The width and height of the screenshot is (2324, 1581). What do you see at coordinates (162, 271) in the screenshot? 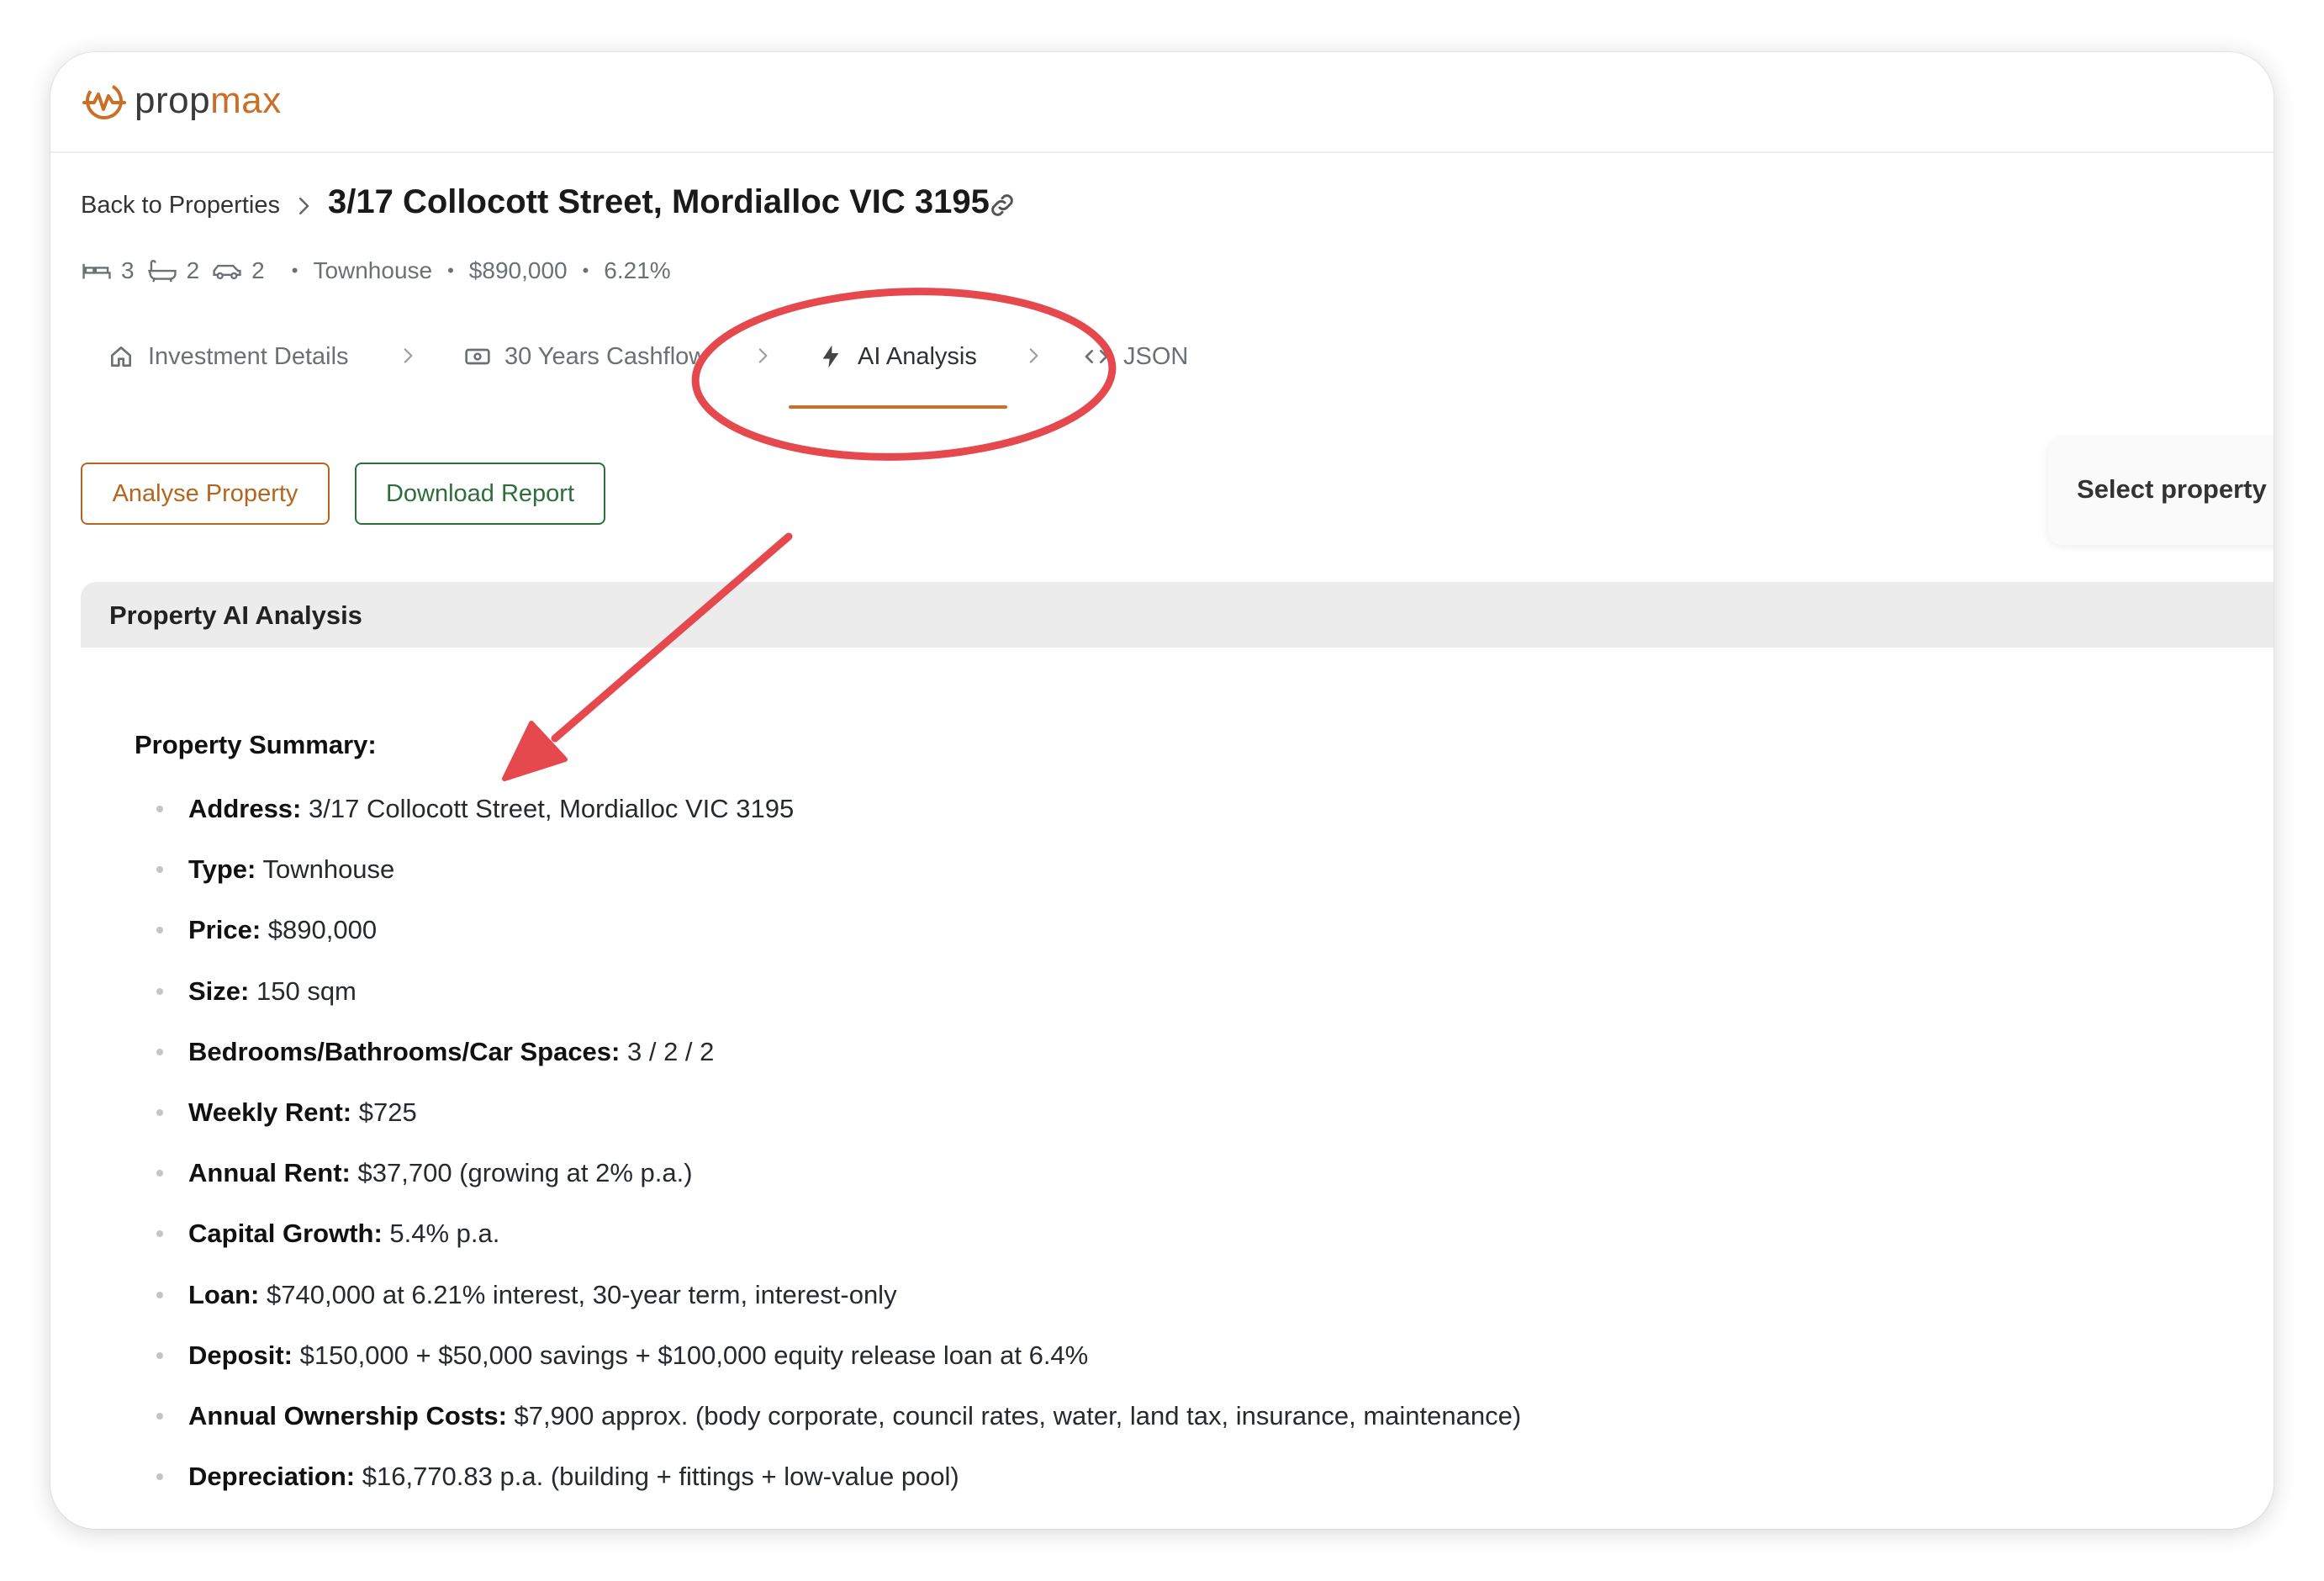
I see `bath-icon` at bounding box center [162, 271].